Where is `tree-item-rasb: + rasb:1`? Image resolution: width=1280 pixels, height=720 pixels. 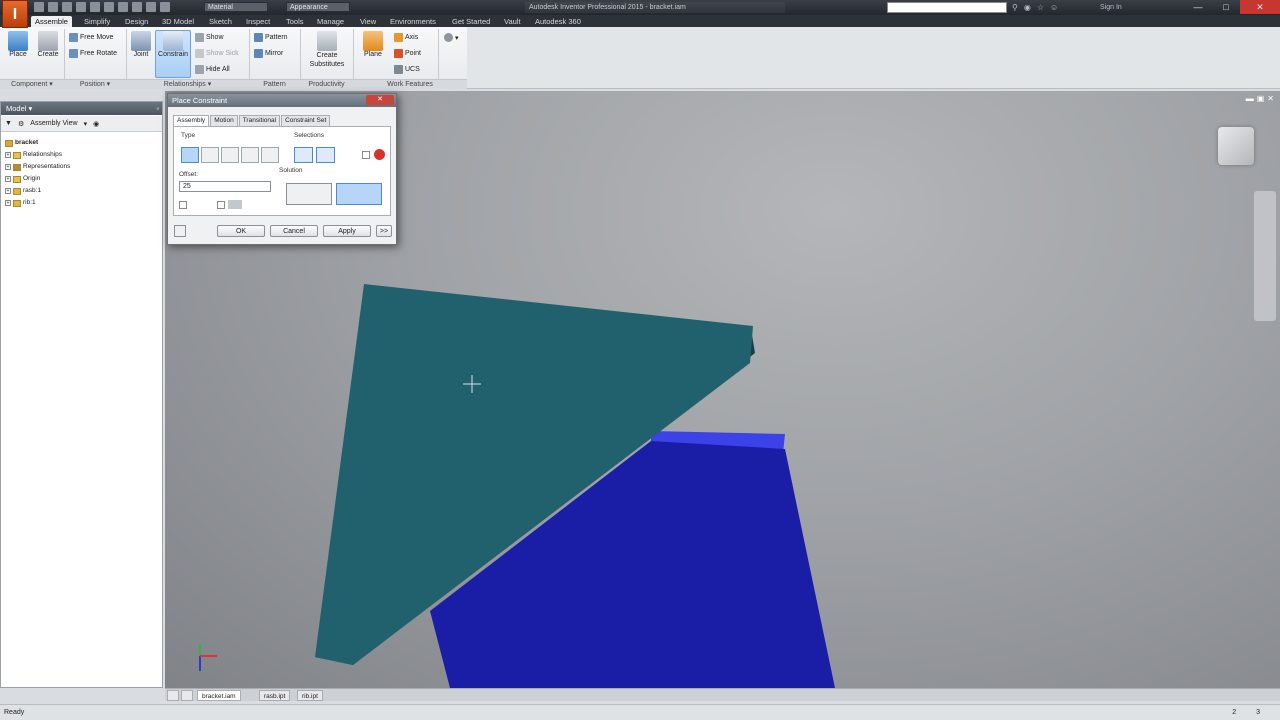 tree-item-rasb: + rasb:1 is located at coordinates (37, 191).